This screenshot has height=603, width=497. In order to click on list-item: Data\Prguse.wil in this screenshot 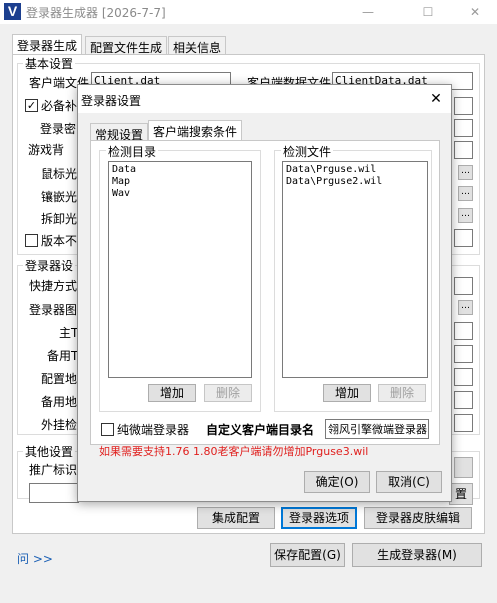, I will do `click(355, 170)`.